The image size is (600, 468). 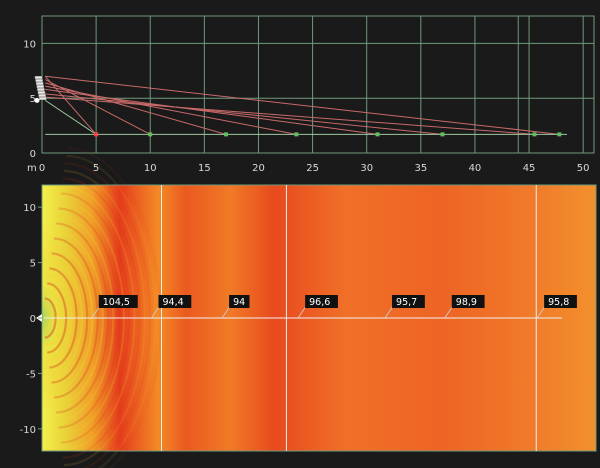 I want to click on spl-value-text: 94, so click(x=239, y=302).